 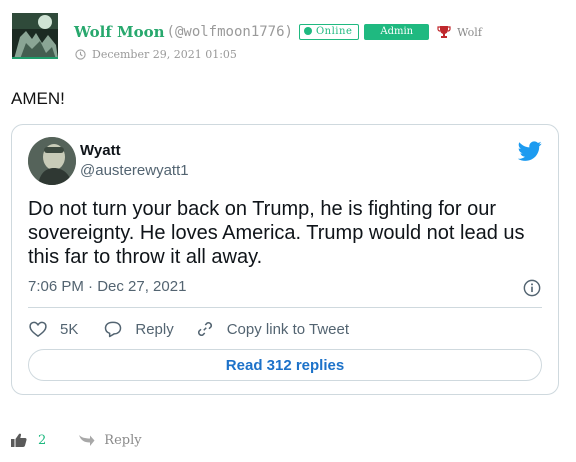 I want to click on tweet-actions: 5K Reply Copy link to Tweet, so click(x=188, y=329).